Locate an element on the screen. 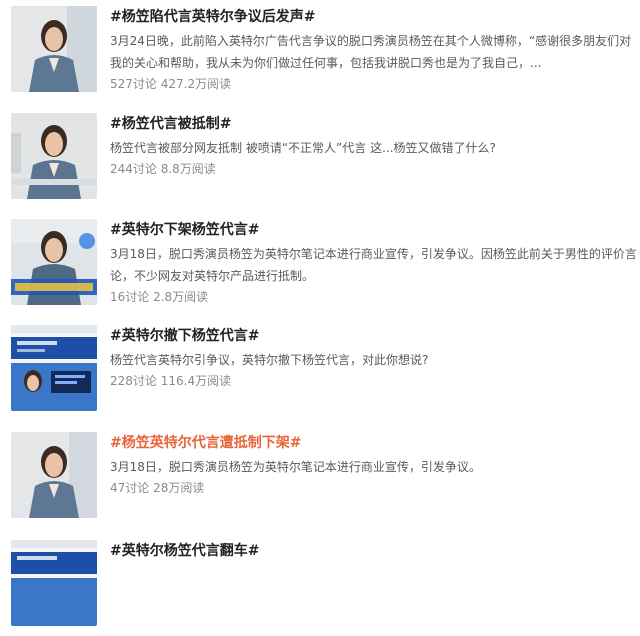 This screenshot has height=636, width=640. topic-stats: 47讨论 28万阅读 is located at coordinates (157, 488).